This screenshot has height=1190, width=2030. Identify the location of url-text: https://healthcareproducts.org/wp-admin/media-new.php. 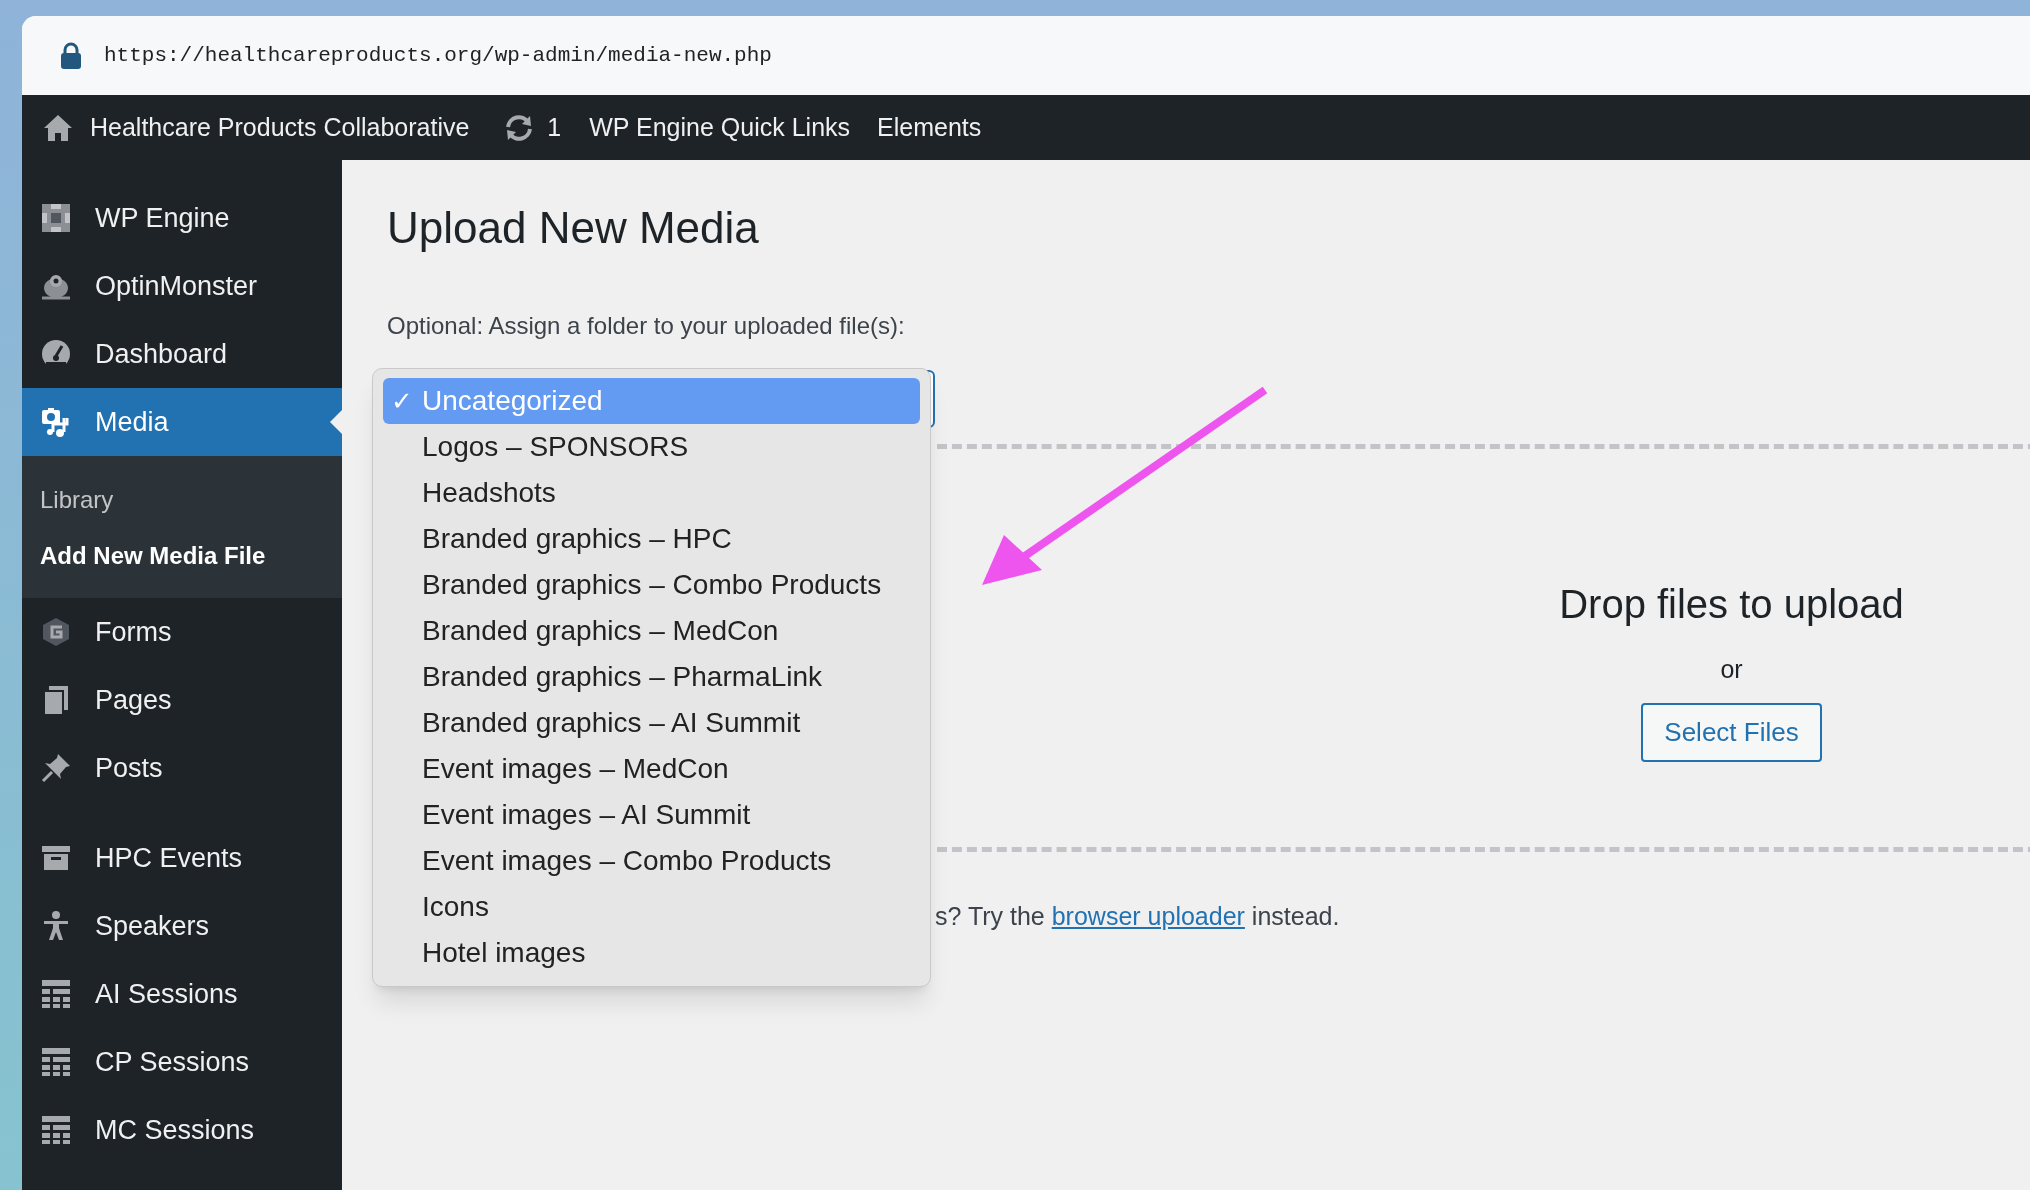
(438, 55).